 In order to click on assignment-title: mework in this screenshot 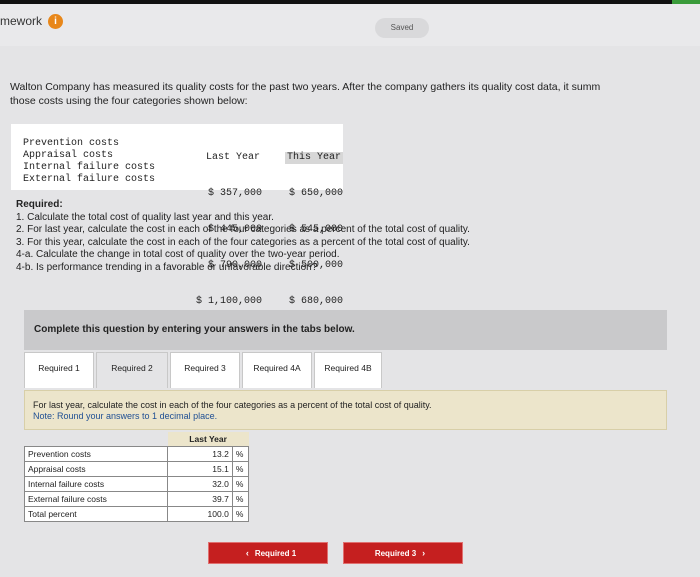, I will do `click(21, 21)`.